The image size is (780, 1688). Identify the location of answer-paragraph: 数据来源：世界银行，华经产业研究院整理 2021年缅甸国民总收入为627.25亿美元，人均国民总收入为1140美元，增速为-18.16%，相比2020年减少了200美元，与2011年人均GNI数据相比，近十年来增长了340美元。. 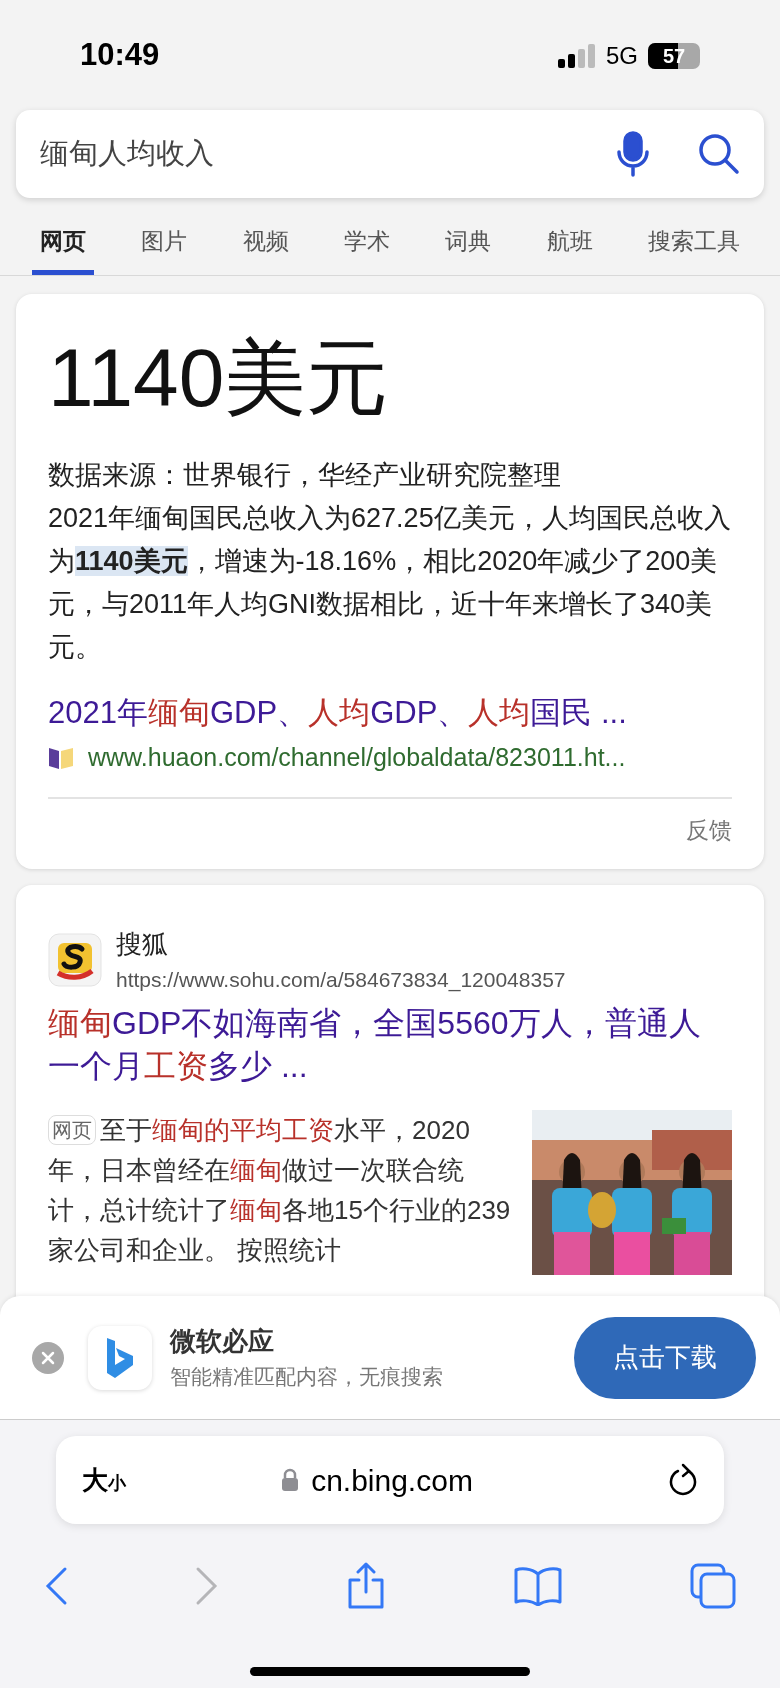
(390, 561).